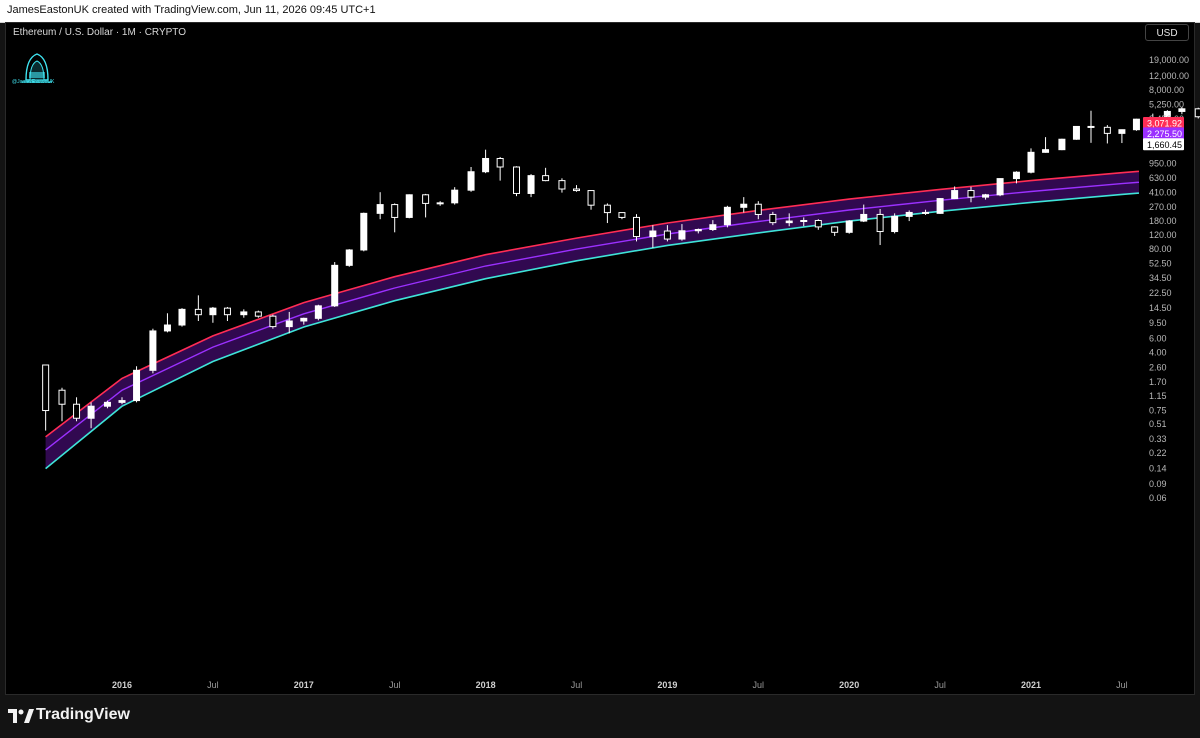  What do you see at coordinates (1158, 424) in the screenshot?
I see `y-tick-label: 0.51` at bounding box center [1158, 424].